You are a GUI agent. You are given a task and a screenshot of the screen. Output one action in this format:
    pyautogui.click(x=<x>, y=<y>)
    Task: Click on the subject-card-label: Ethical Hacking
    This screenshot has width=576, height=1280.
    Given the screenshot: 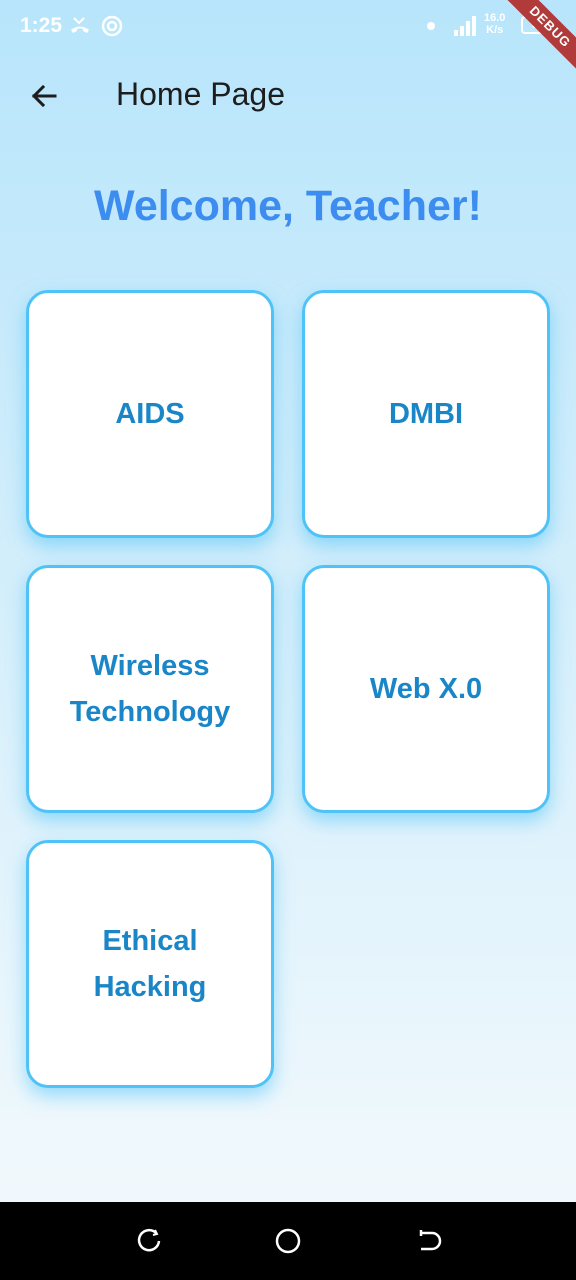 What is the action you would take?
    pyautogui.click(x=150, y=964)
    